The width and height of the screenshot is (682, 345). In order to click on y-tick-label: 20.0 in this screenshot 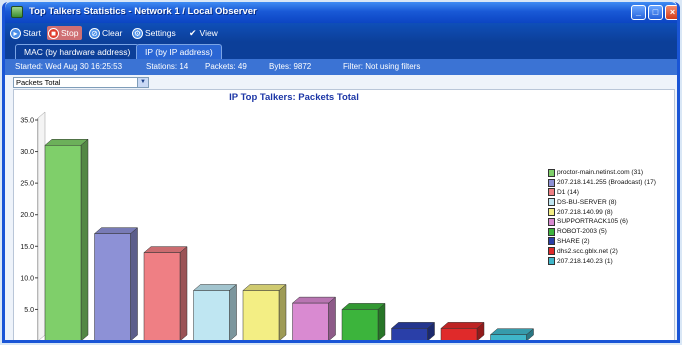, I will do `click(27, 215)`.